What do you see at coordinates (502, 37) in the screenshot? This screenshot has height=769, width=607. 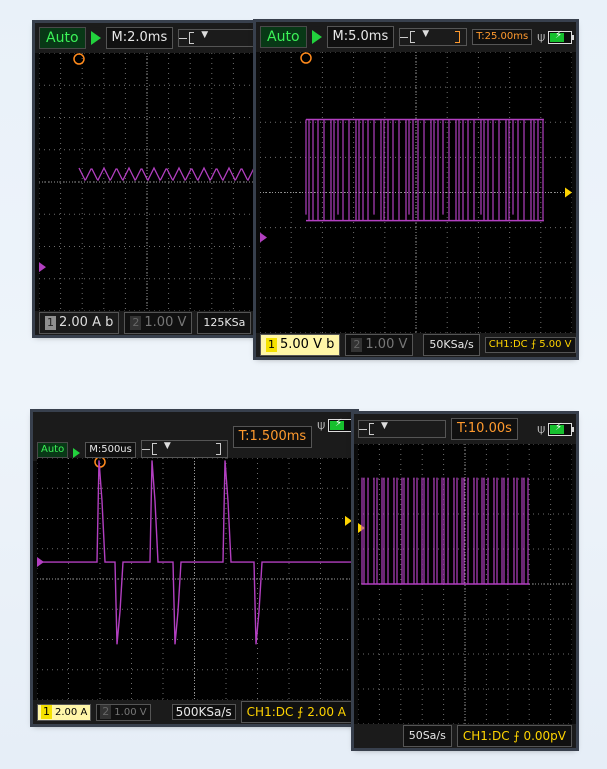 I see `trigger-time-box: T:25.00ms` at bounding box center [502, 37].